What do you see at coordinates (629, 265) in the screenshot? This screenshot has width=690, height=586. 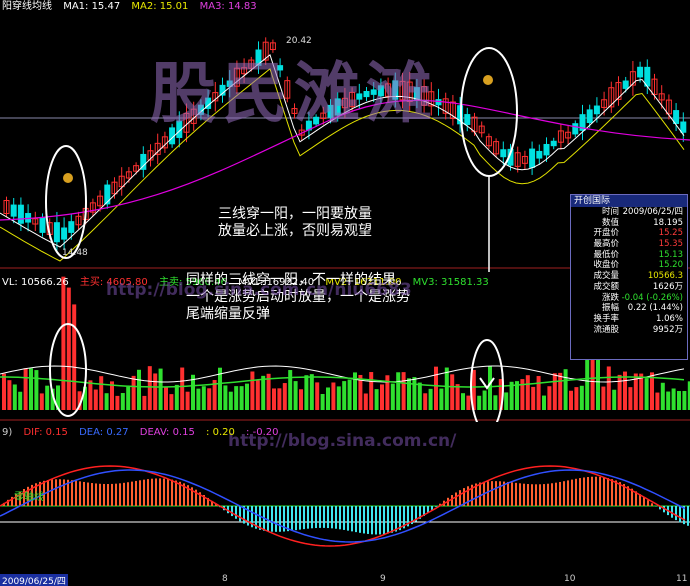 I see `info-row: 收盘价 15.20` at bounding box center [629, 265].